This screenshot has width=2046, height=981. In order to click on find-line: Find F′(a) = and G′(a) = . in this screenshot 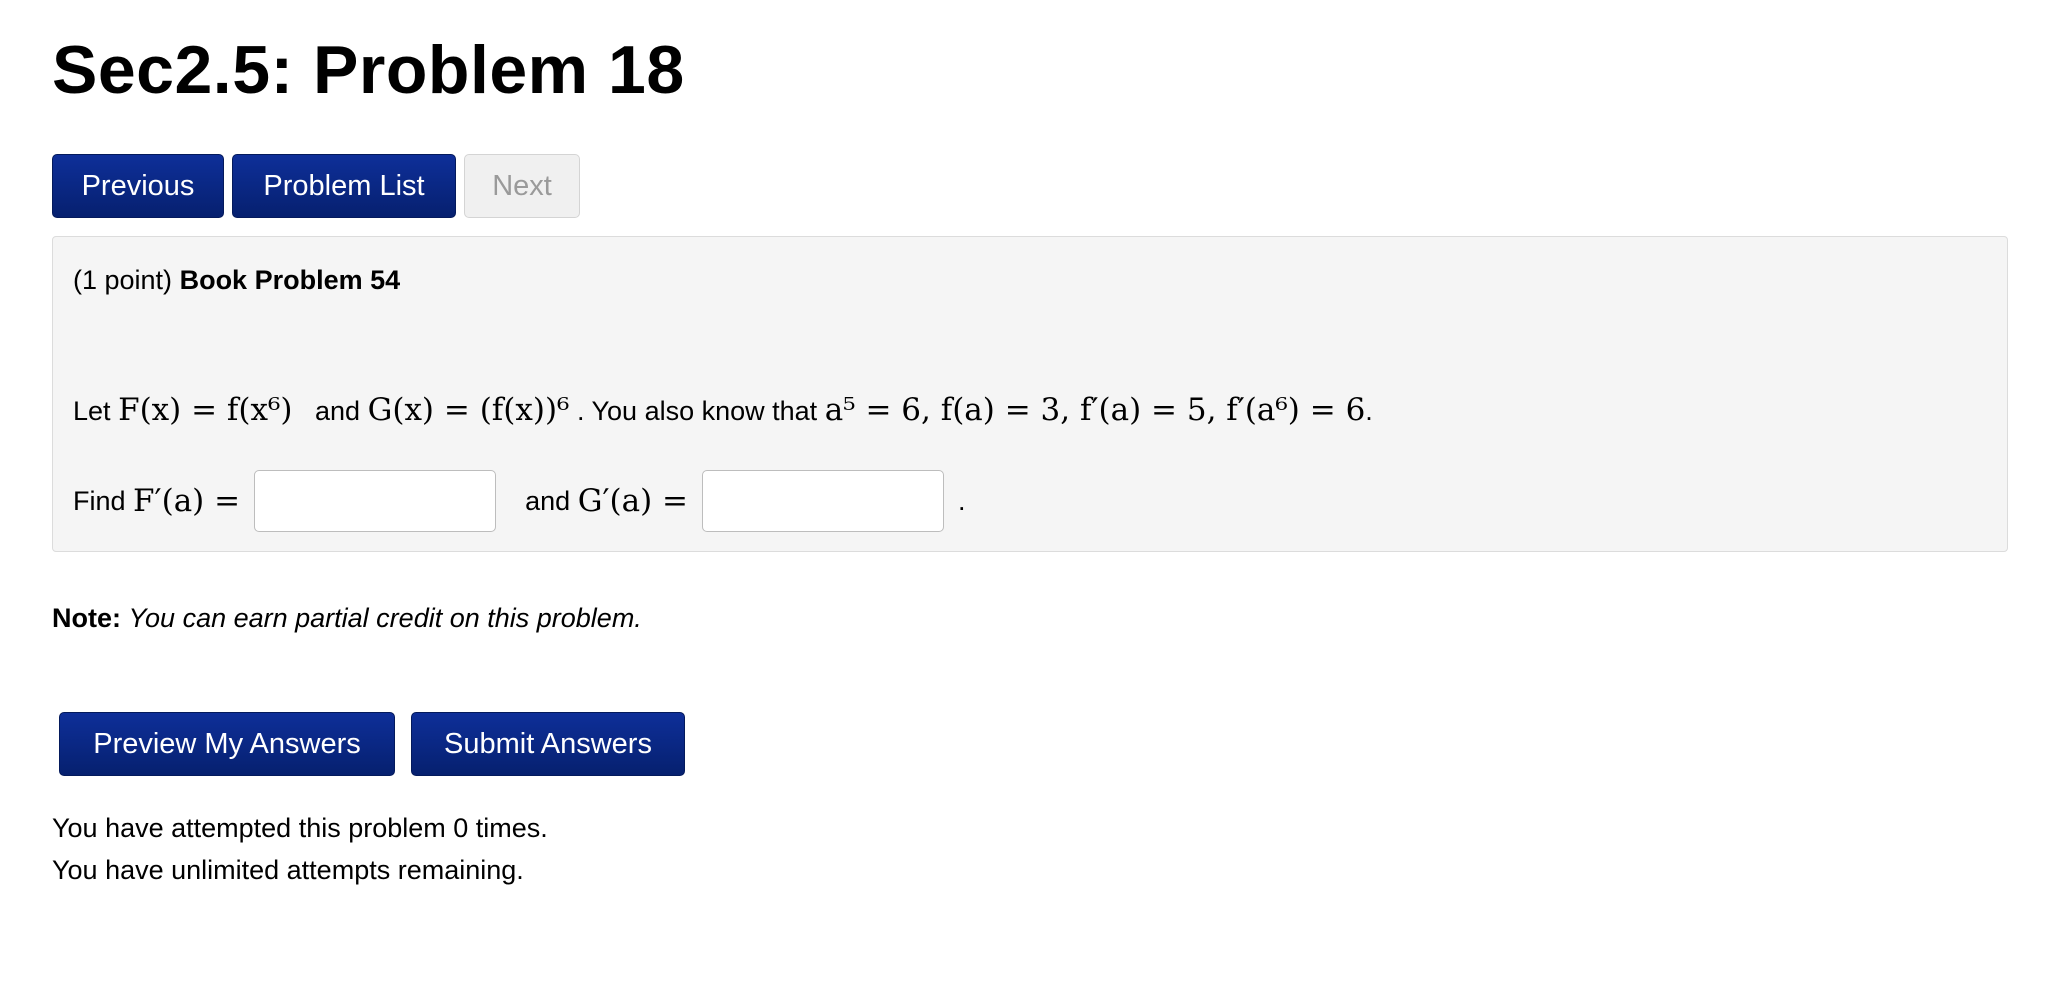, I will do `click(519, 501)`.